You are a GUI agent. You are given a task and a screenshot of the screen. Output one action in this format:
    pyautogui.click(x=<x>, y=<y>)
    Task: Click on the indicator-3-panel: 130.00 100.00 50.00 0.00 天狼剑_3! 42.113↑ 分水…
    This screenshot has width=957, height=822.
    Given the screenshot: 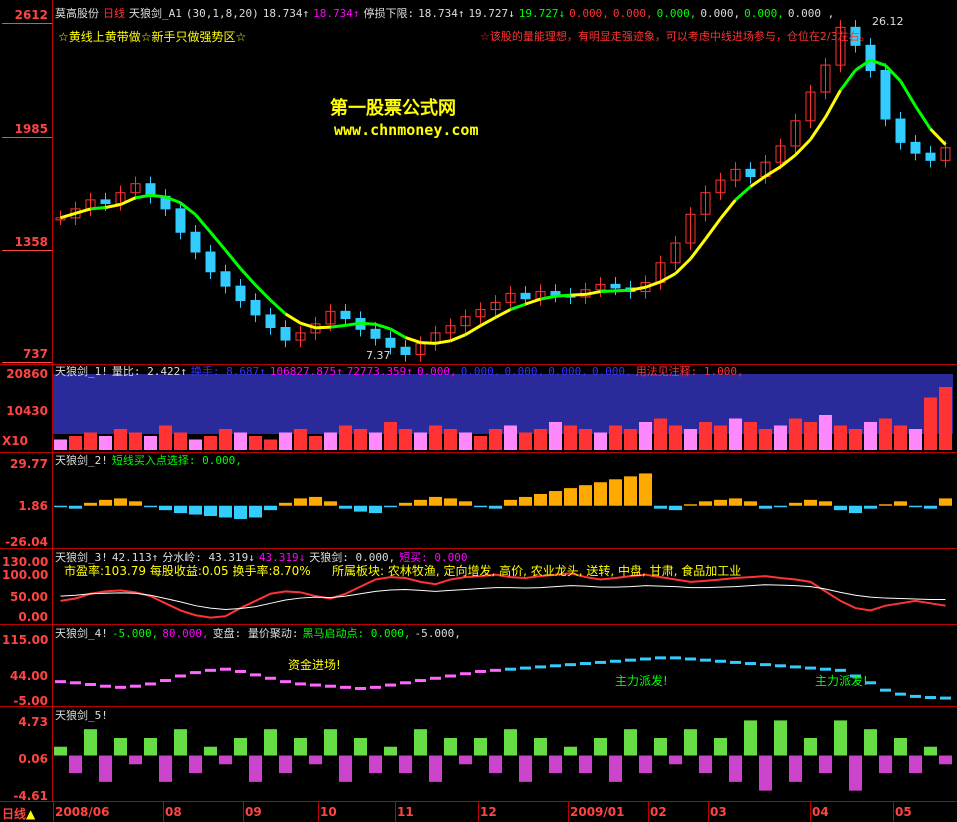 What is the action you would take?
    pyautogui.click(x=478, y=586)
    